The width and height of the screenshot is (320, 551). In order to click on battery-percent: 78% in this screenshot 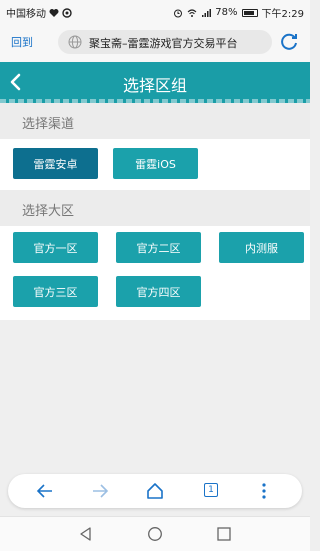, I will do `click(226, 12)`.